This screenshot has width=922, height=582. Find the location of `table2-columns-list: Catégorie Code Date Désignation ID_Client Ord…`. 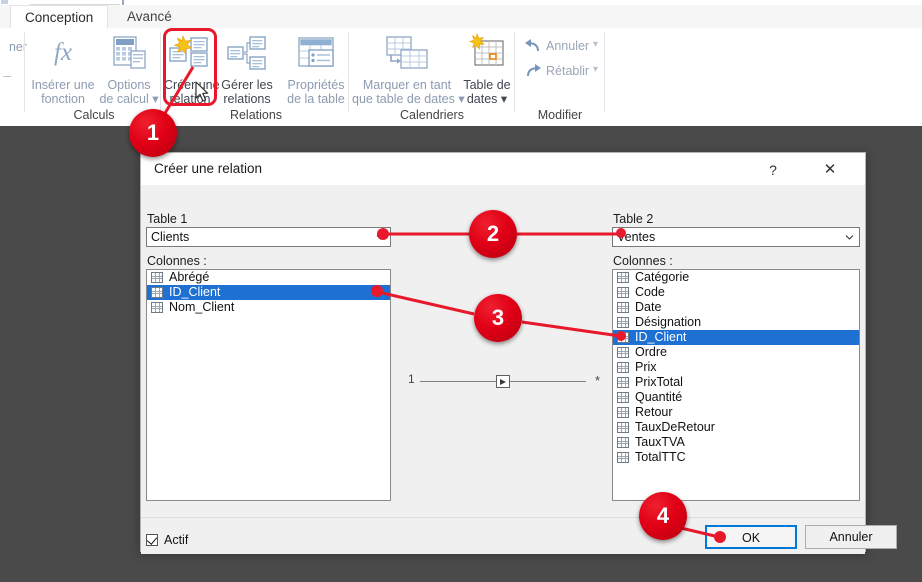

table2-columns-list: Catégorie Code Date Désignation ID_Client Ord… is located at coordinates (736, 385).